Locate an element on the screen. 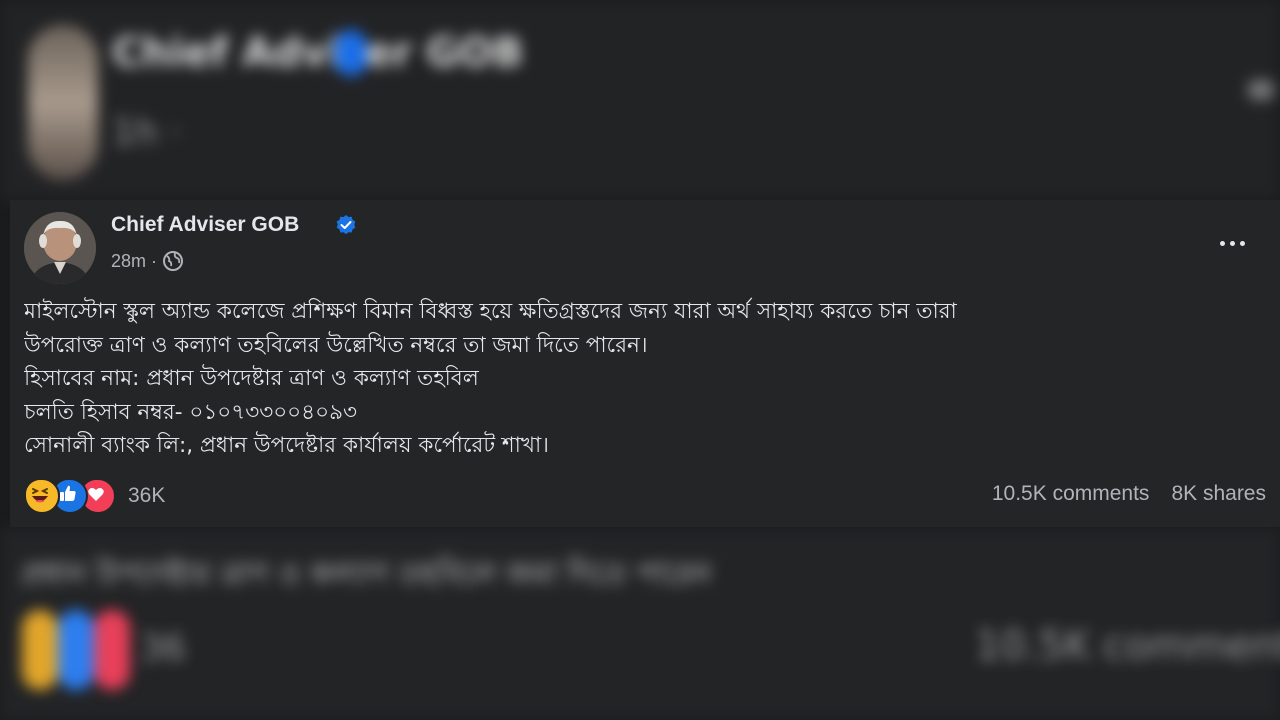 Image resolution: width=1280 pixels, height=720 pixels. background-verified-icon is located at coordinates (351, 53).